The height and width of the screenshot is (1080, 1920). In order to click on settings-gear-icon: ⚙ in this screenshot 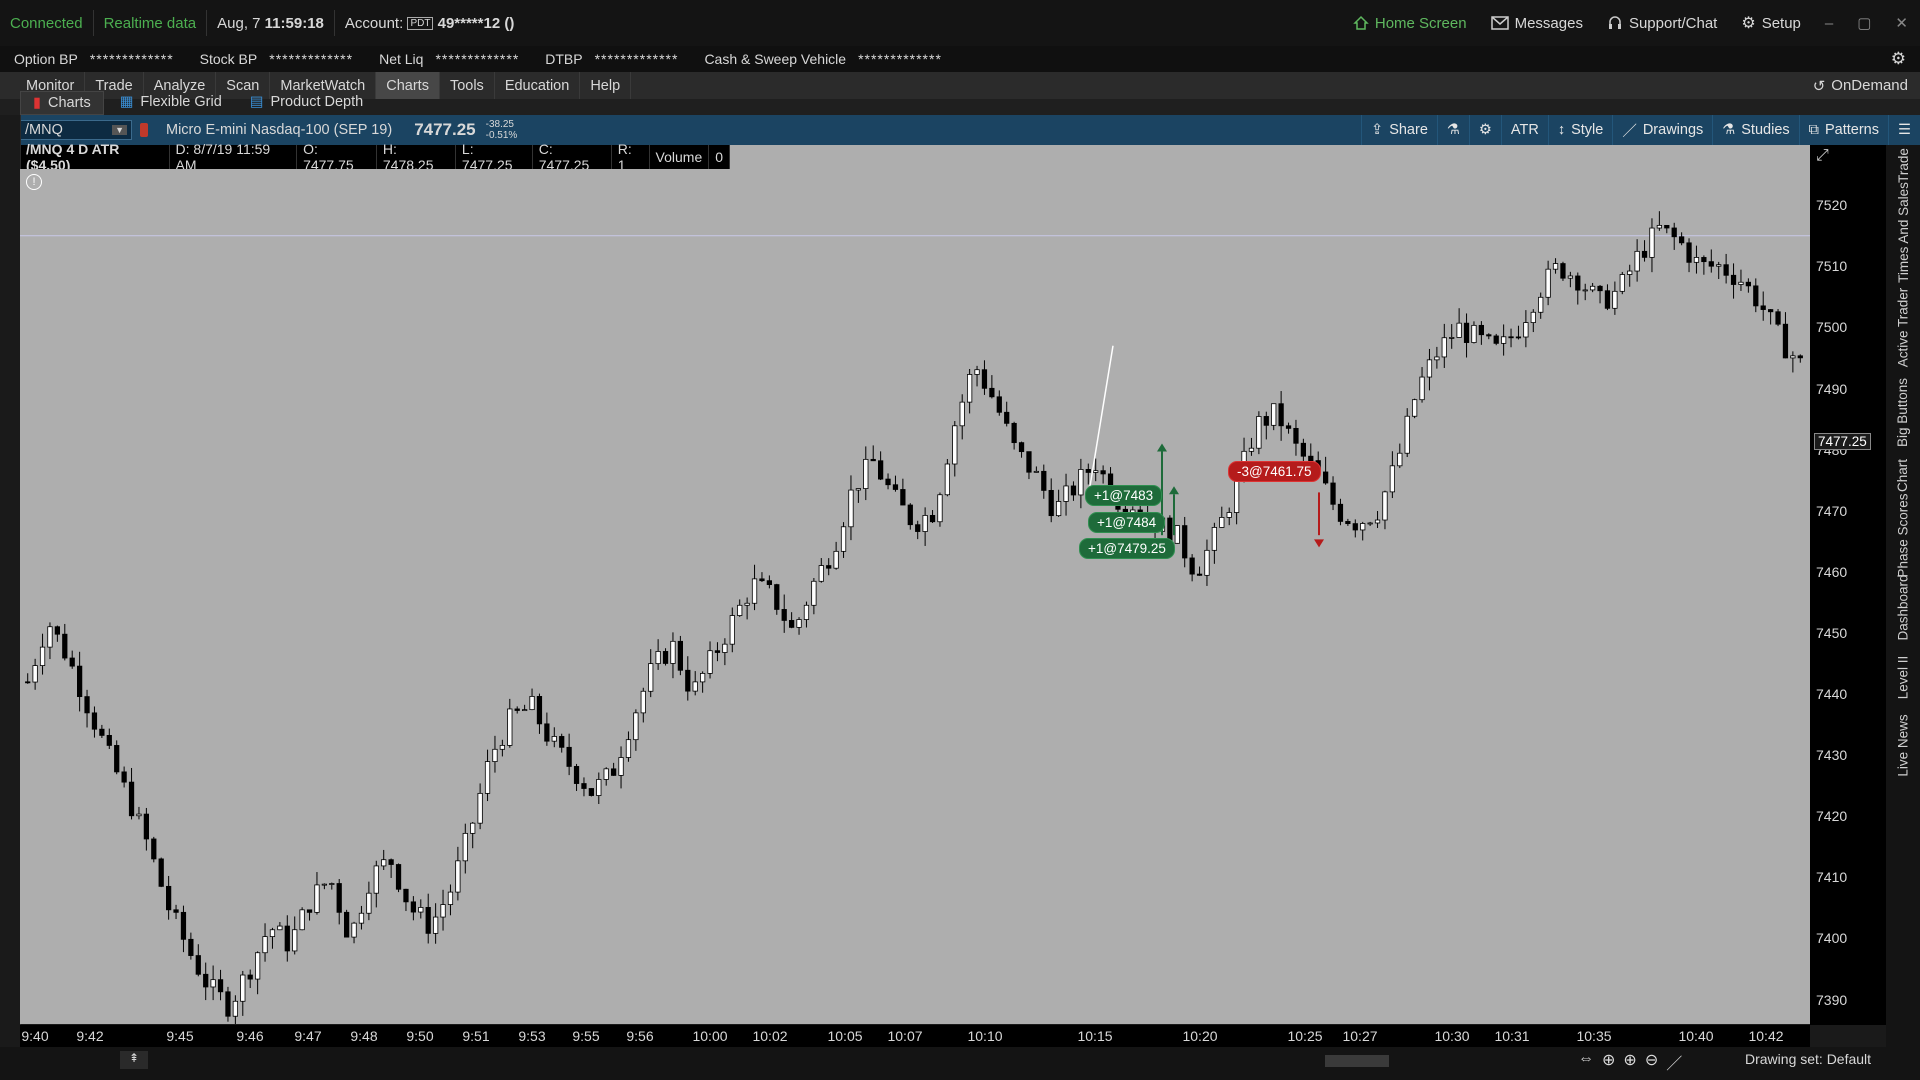, I will do `click(1898, 59)`.